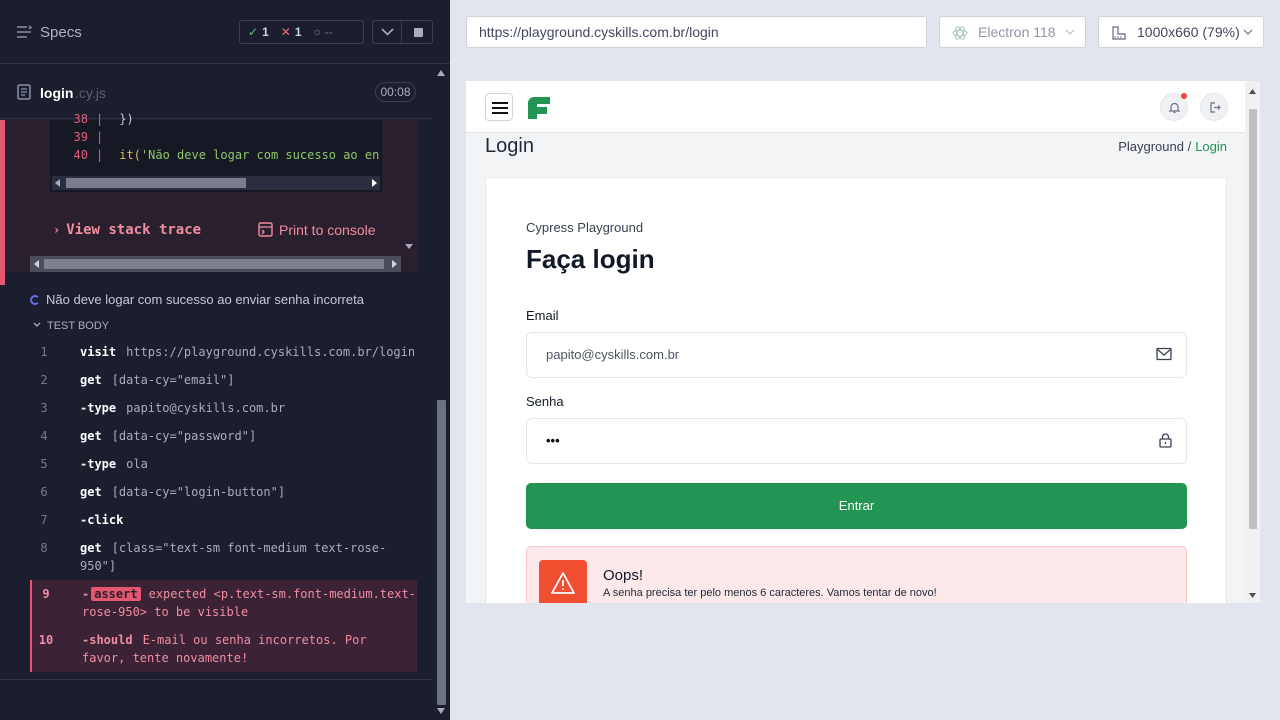 The width and height of the screenshot is (1280, 720). What do you see at coordinates (542, 315) in the screenshot?
I see `email-label: Email` at bounding box center [542, 315].